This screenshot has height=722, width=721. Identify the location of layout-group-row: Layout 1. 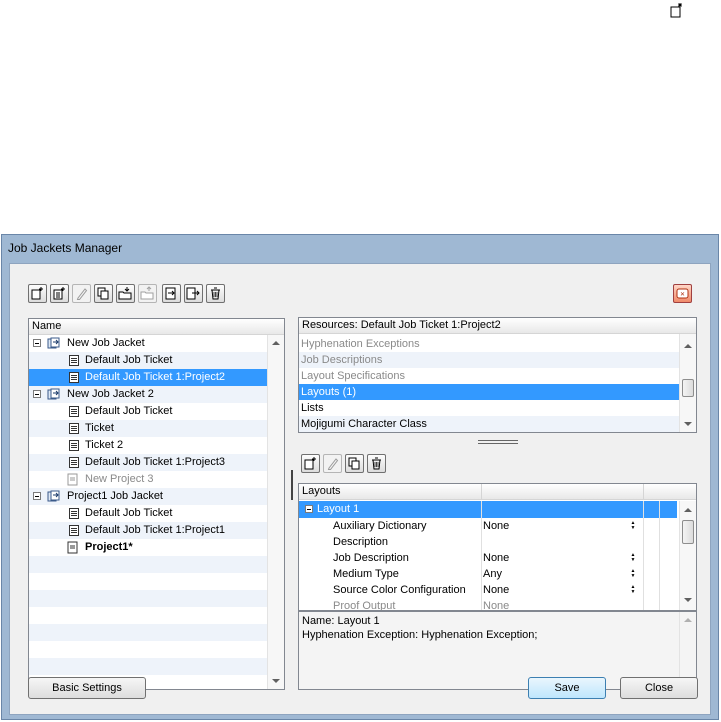
(488, 509).